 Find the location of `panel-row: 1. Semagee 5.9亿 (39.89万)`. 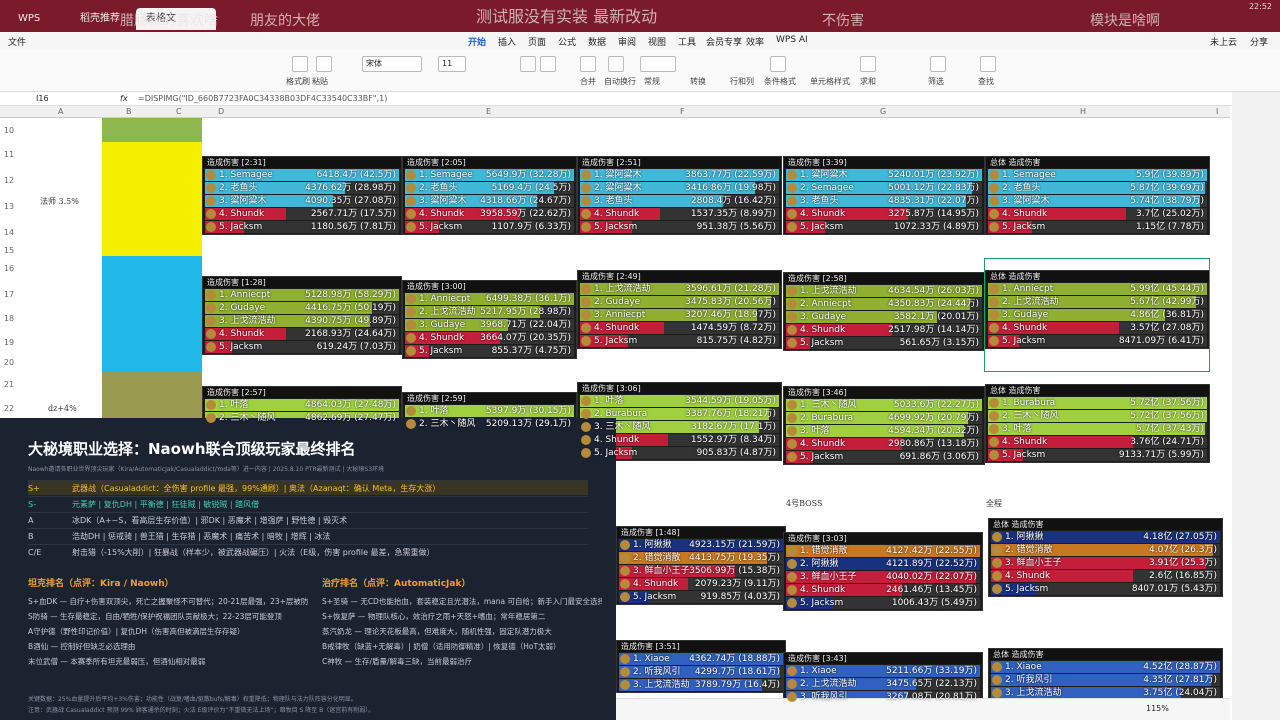

panel-row: 1. Semagee 5.9亿 (39.89万) is located at coordinates (1097, 175).